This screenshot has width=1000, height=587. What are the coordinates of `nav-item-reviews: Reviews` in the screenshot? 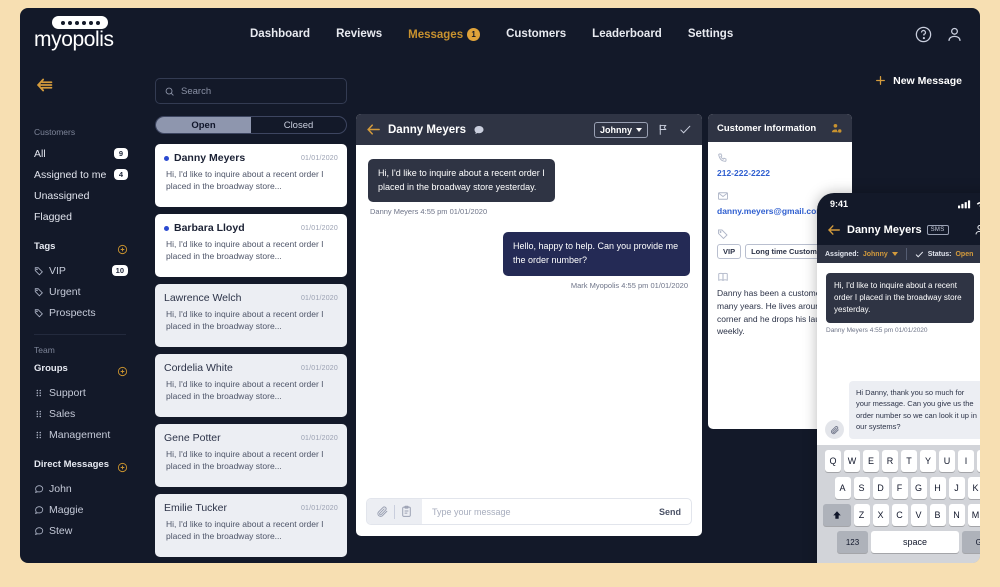 It's located at (359, 34).